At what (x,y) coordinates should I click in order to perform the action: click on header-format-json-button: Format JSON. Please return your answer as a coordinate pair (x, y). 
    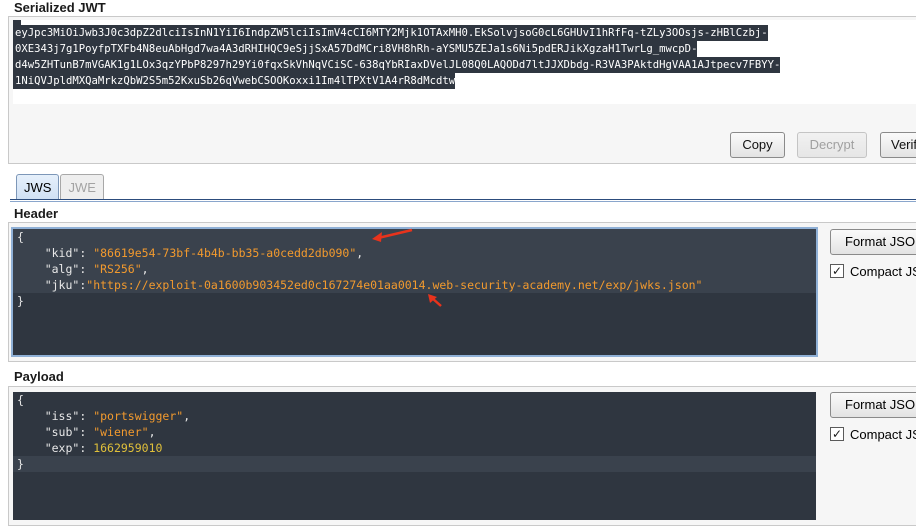
    Looking at the image, I should click on (873, 242).